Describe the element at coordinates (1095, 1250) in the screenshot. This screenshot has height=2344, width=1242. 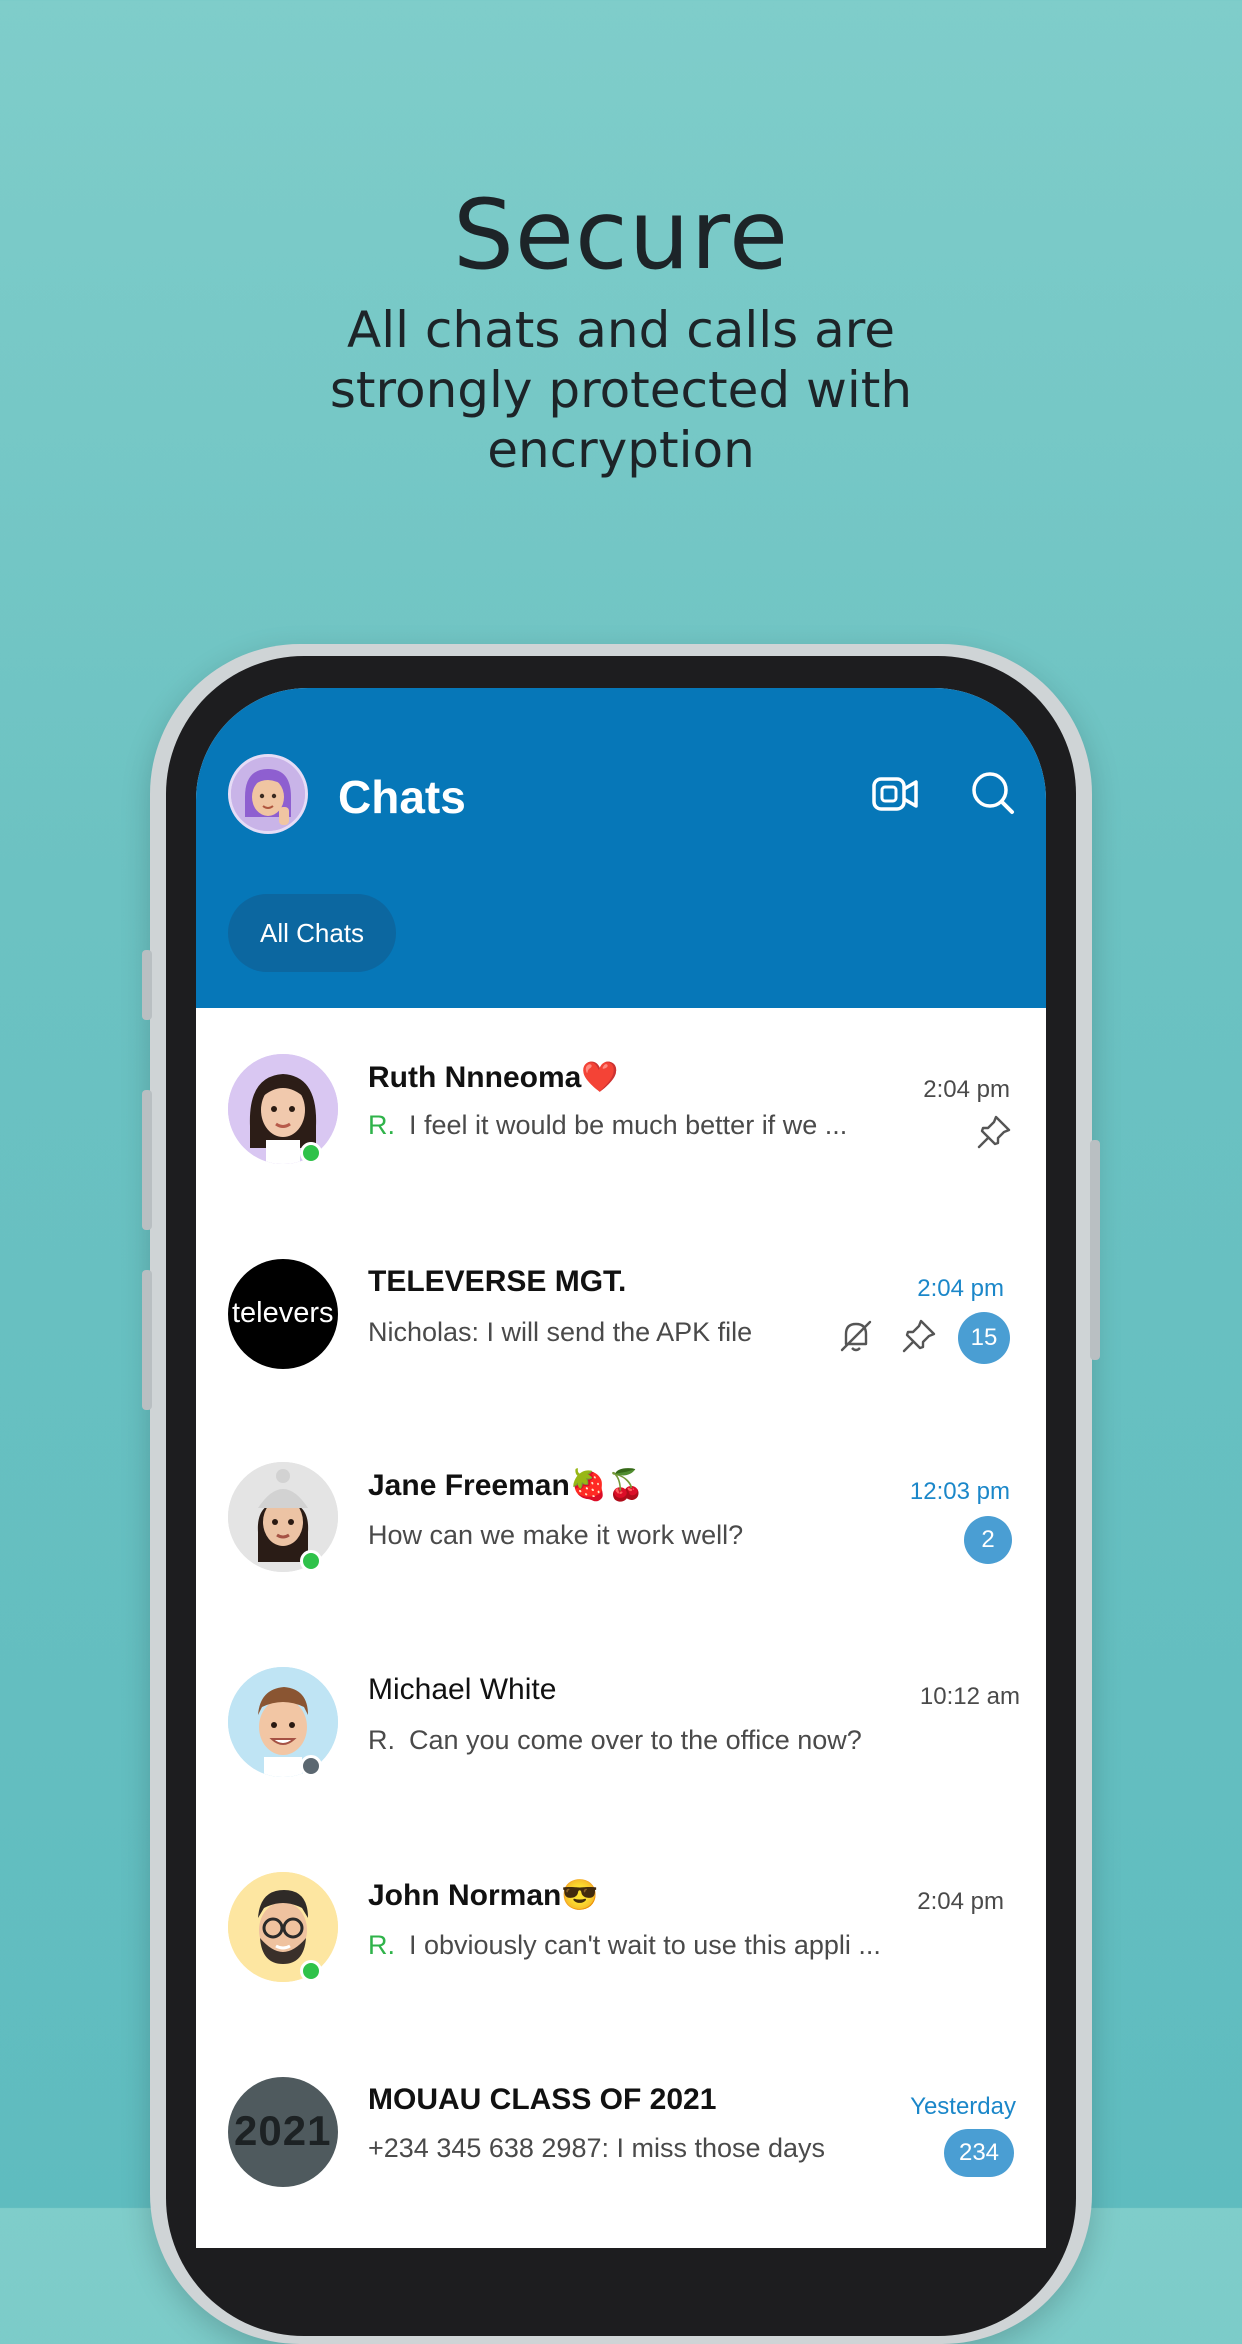
I see `power-button` at that location.